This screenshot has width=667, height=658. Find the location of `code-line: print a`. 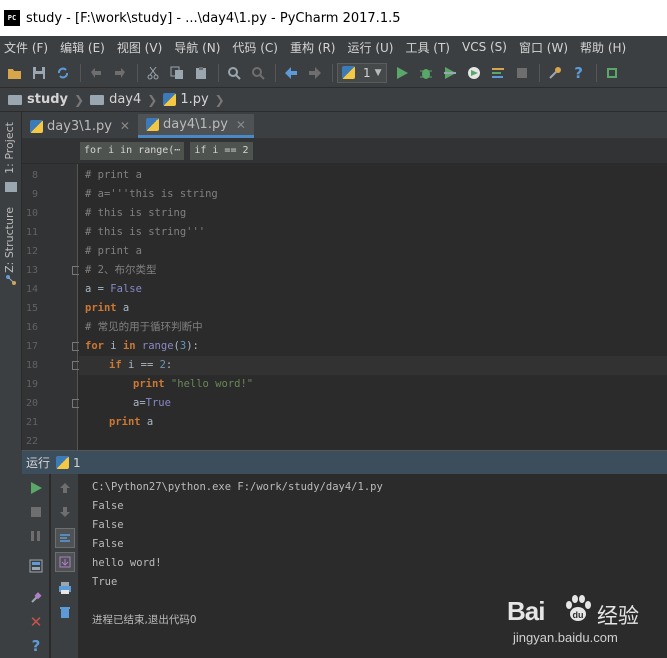

code-line: print a is located at coordinates (373, 308).